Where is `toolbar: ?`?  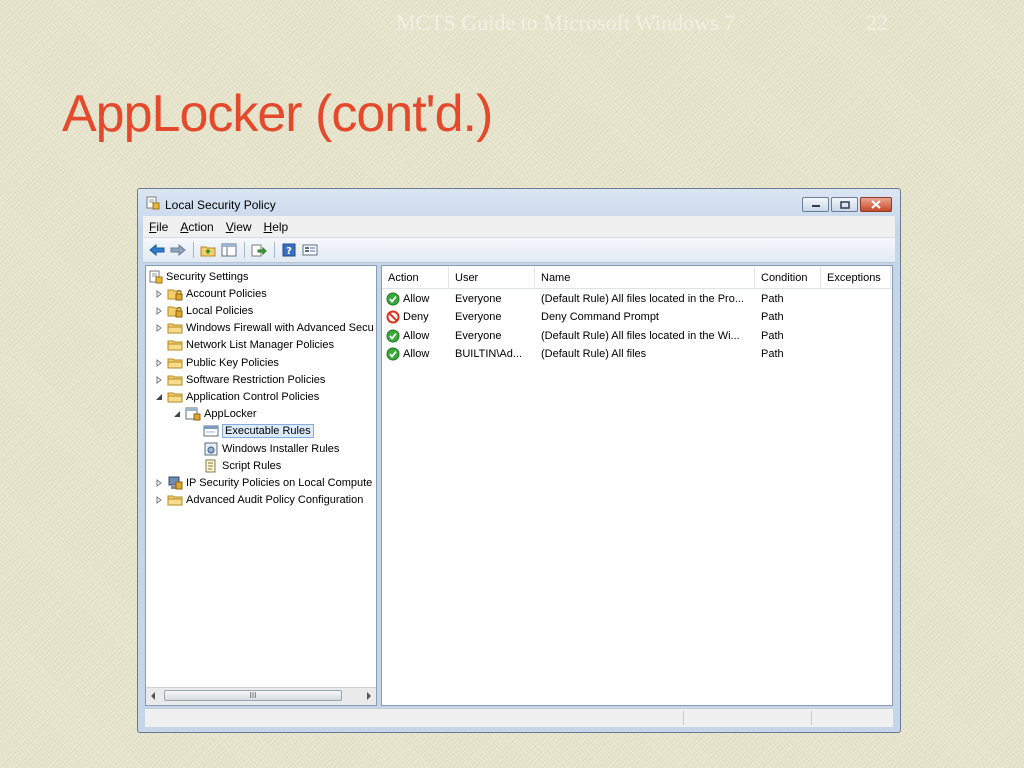
toolbar: ? is located at coordinates (519, 250).